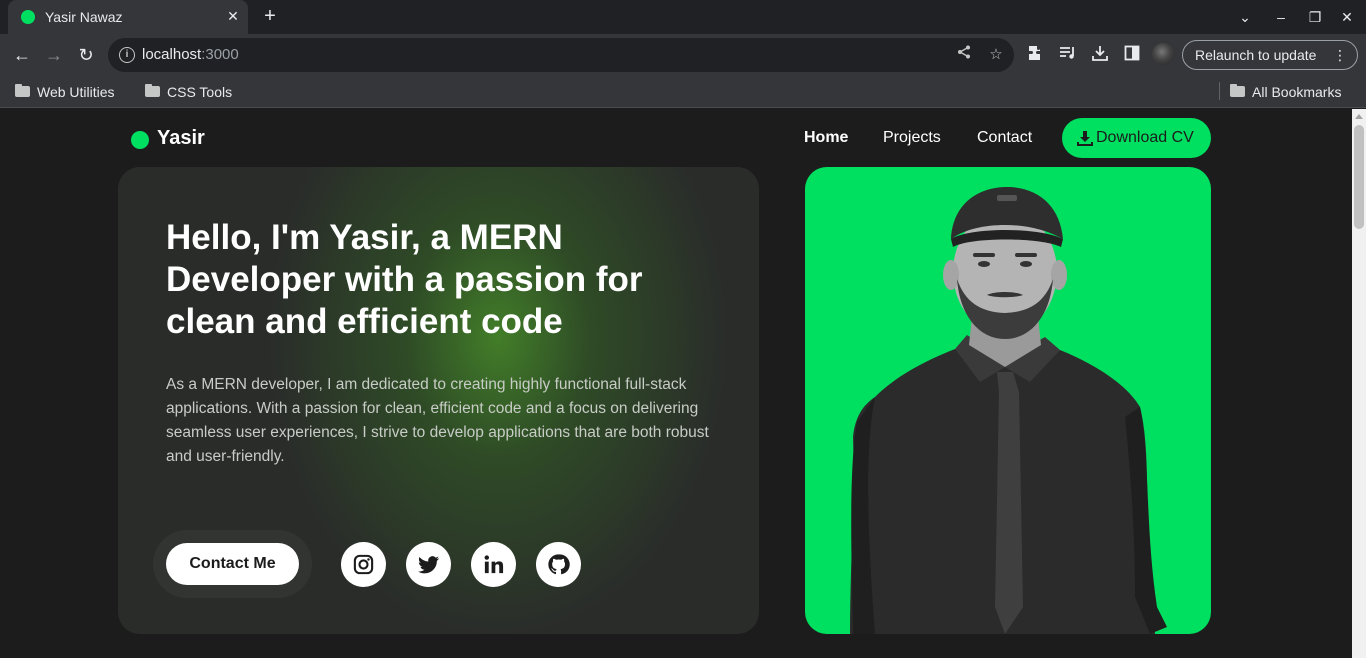 The image size is (1366, 658). I want to click on profile-avatar, so click(1163, 54).